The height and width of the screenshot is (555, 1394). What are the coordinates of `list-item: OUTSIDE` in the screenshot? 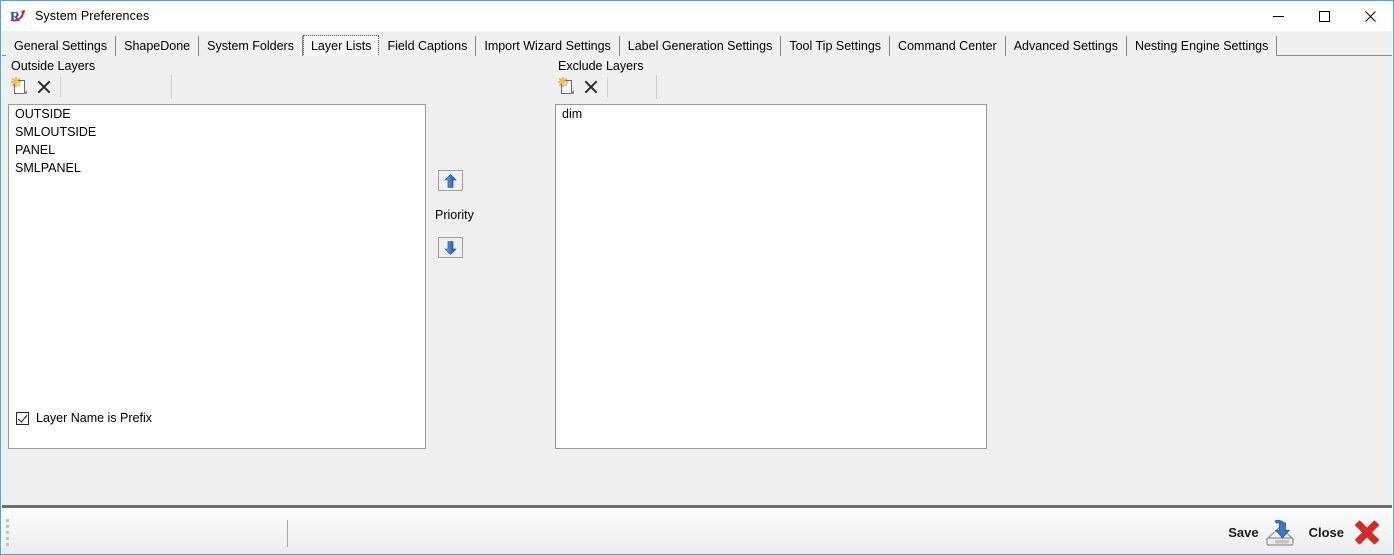 It's located at (217, 114).